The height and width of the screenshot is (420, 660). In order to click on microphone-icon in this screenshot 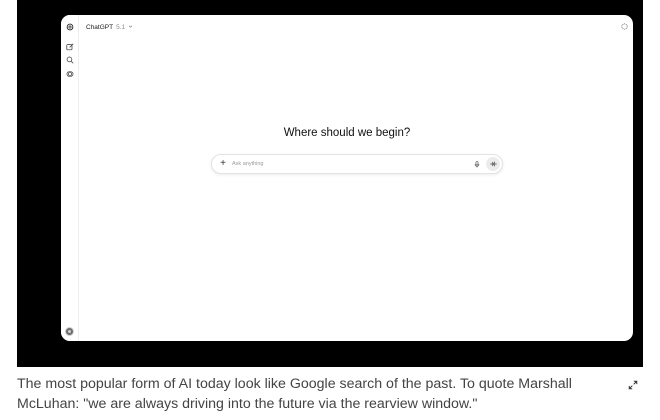, I will do `click(477, 164)`.